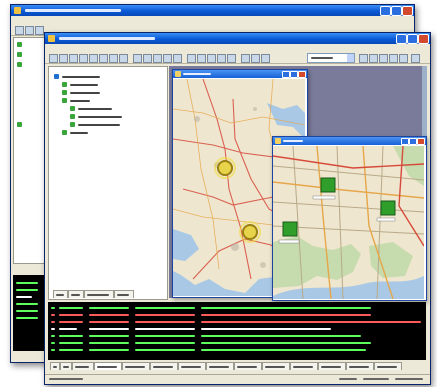 This screenshot has width=437, height=387. I want to click on main-window-titlebar, so click(237, 38).